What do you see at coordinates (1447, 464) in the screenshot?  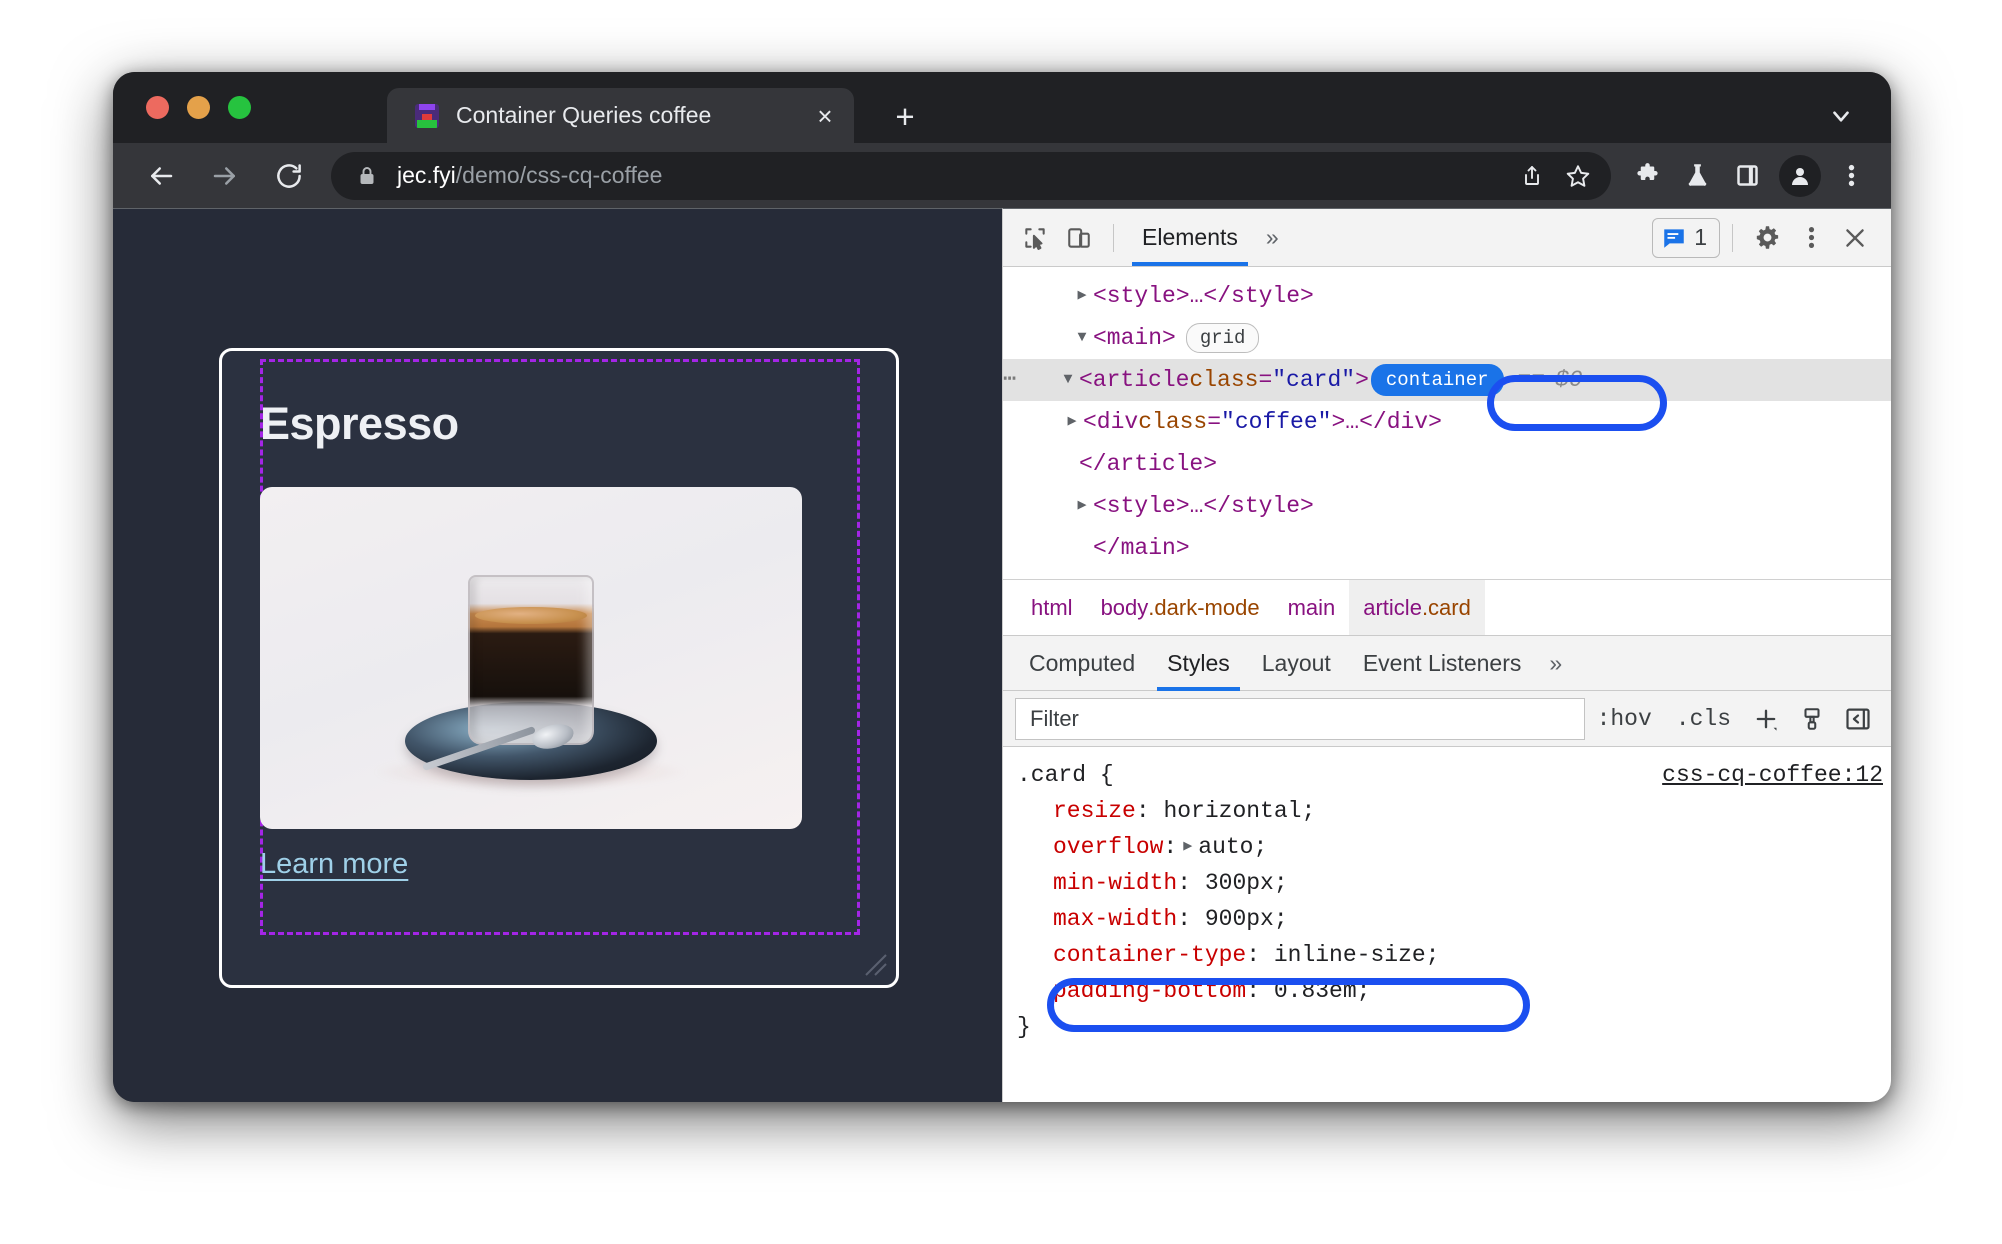 I see `dom-node-article-close: ▸ </article>` at bounding box center [1447, 464].